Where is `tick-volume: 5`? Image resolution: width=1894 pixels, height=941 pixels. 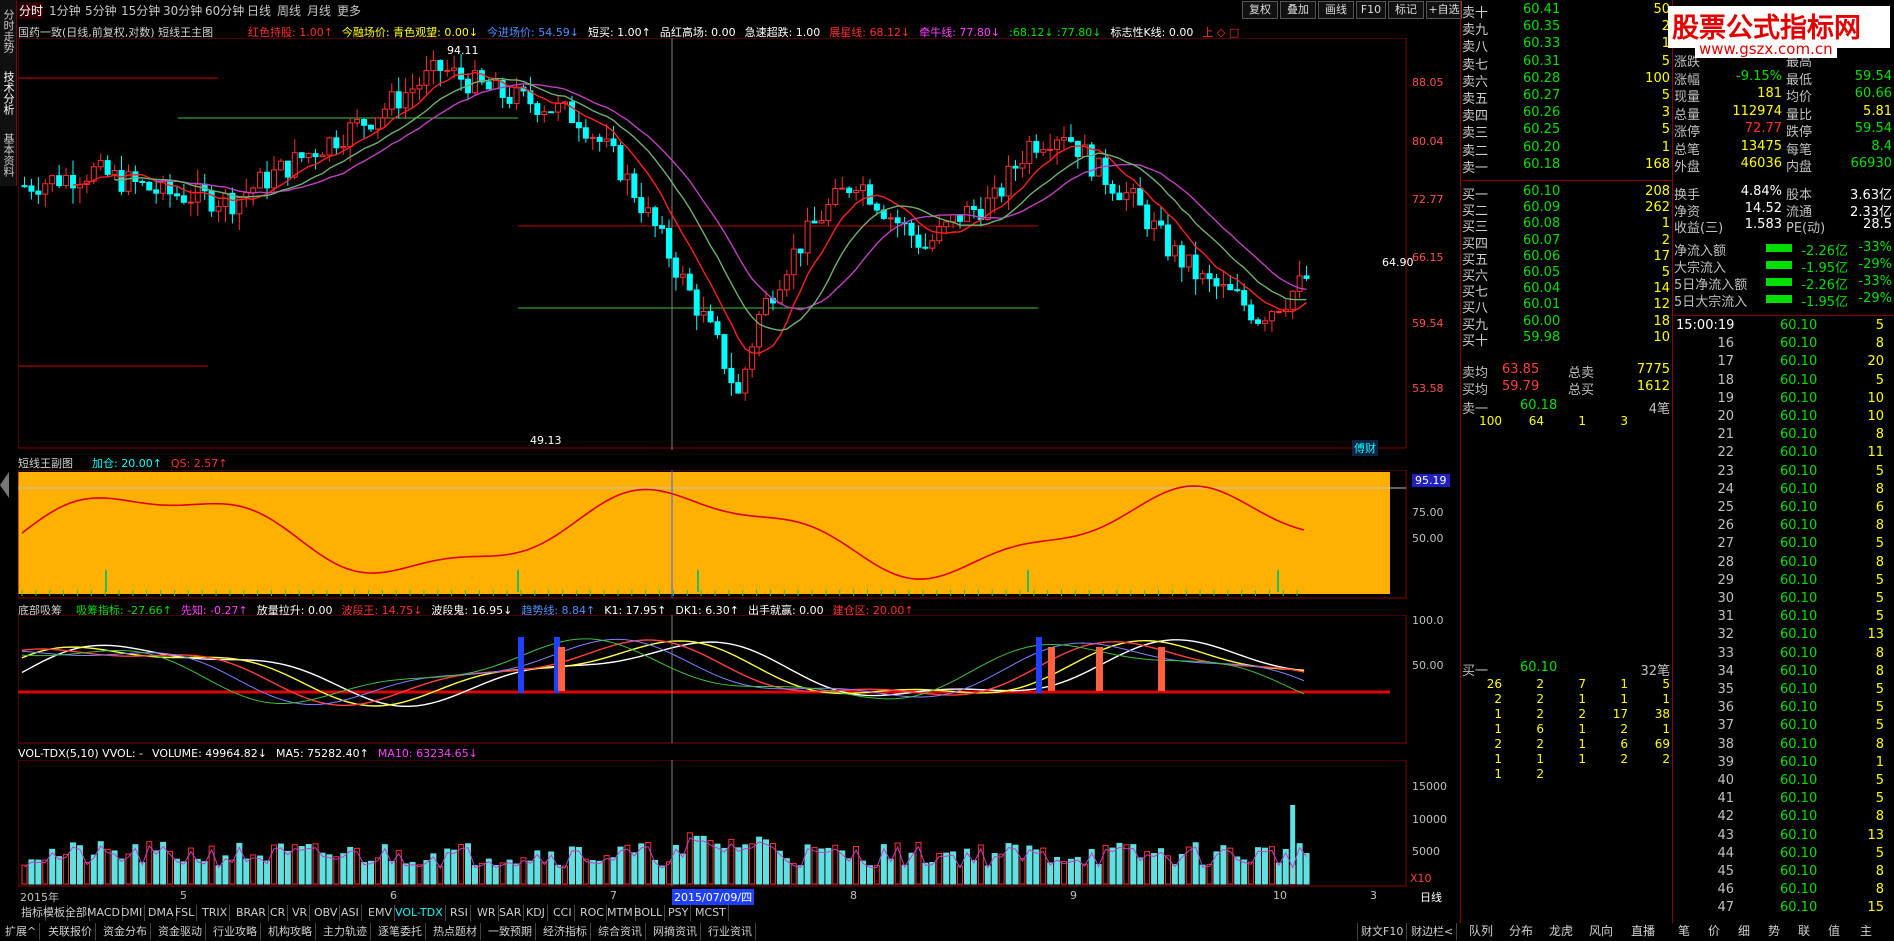
tick-volume: 5 is located at coordinates (1879, 799).